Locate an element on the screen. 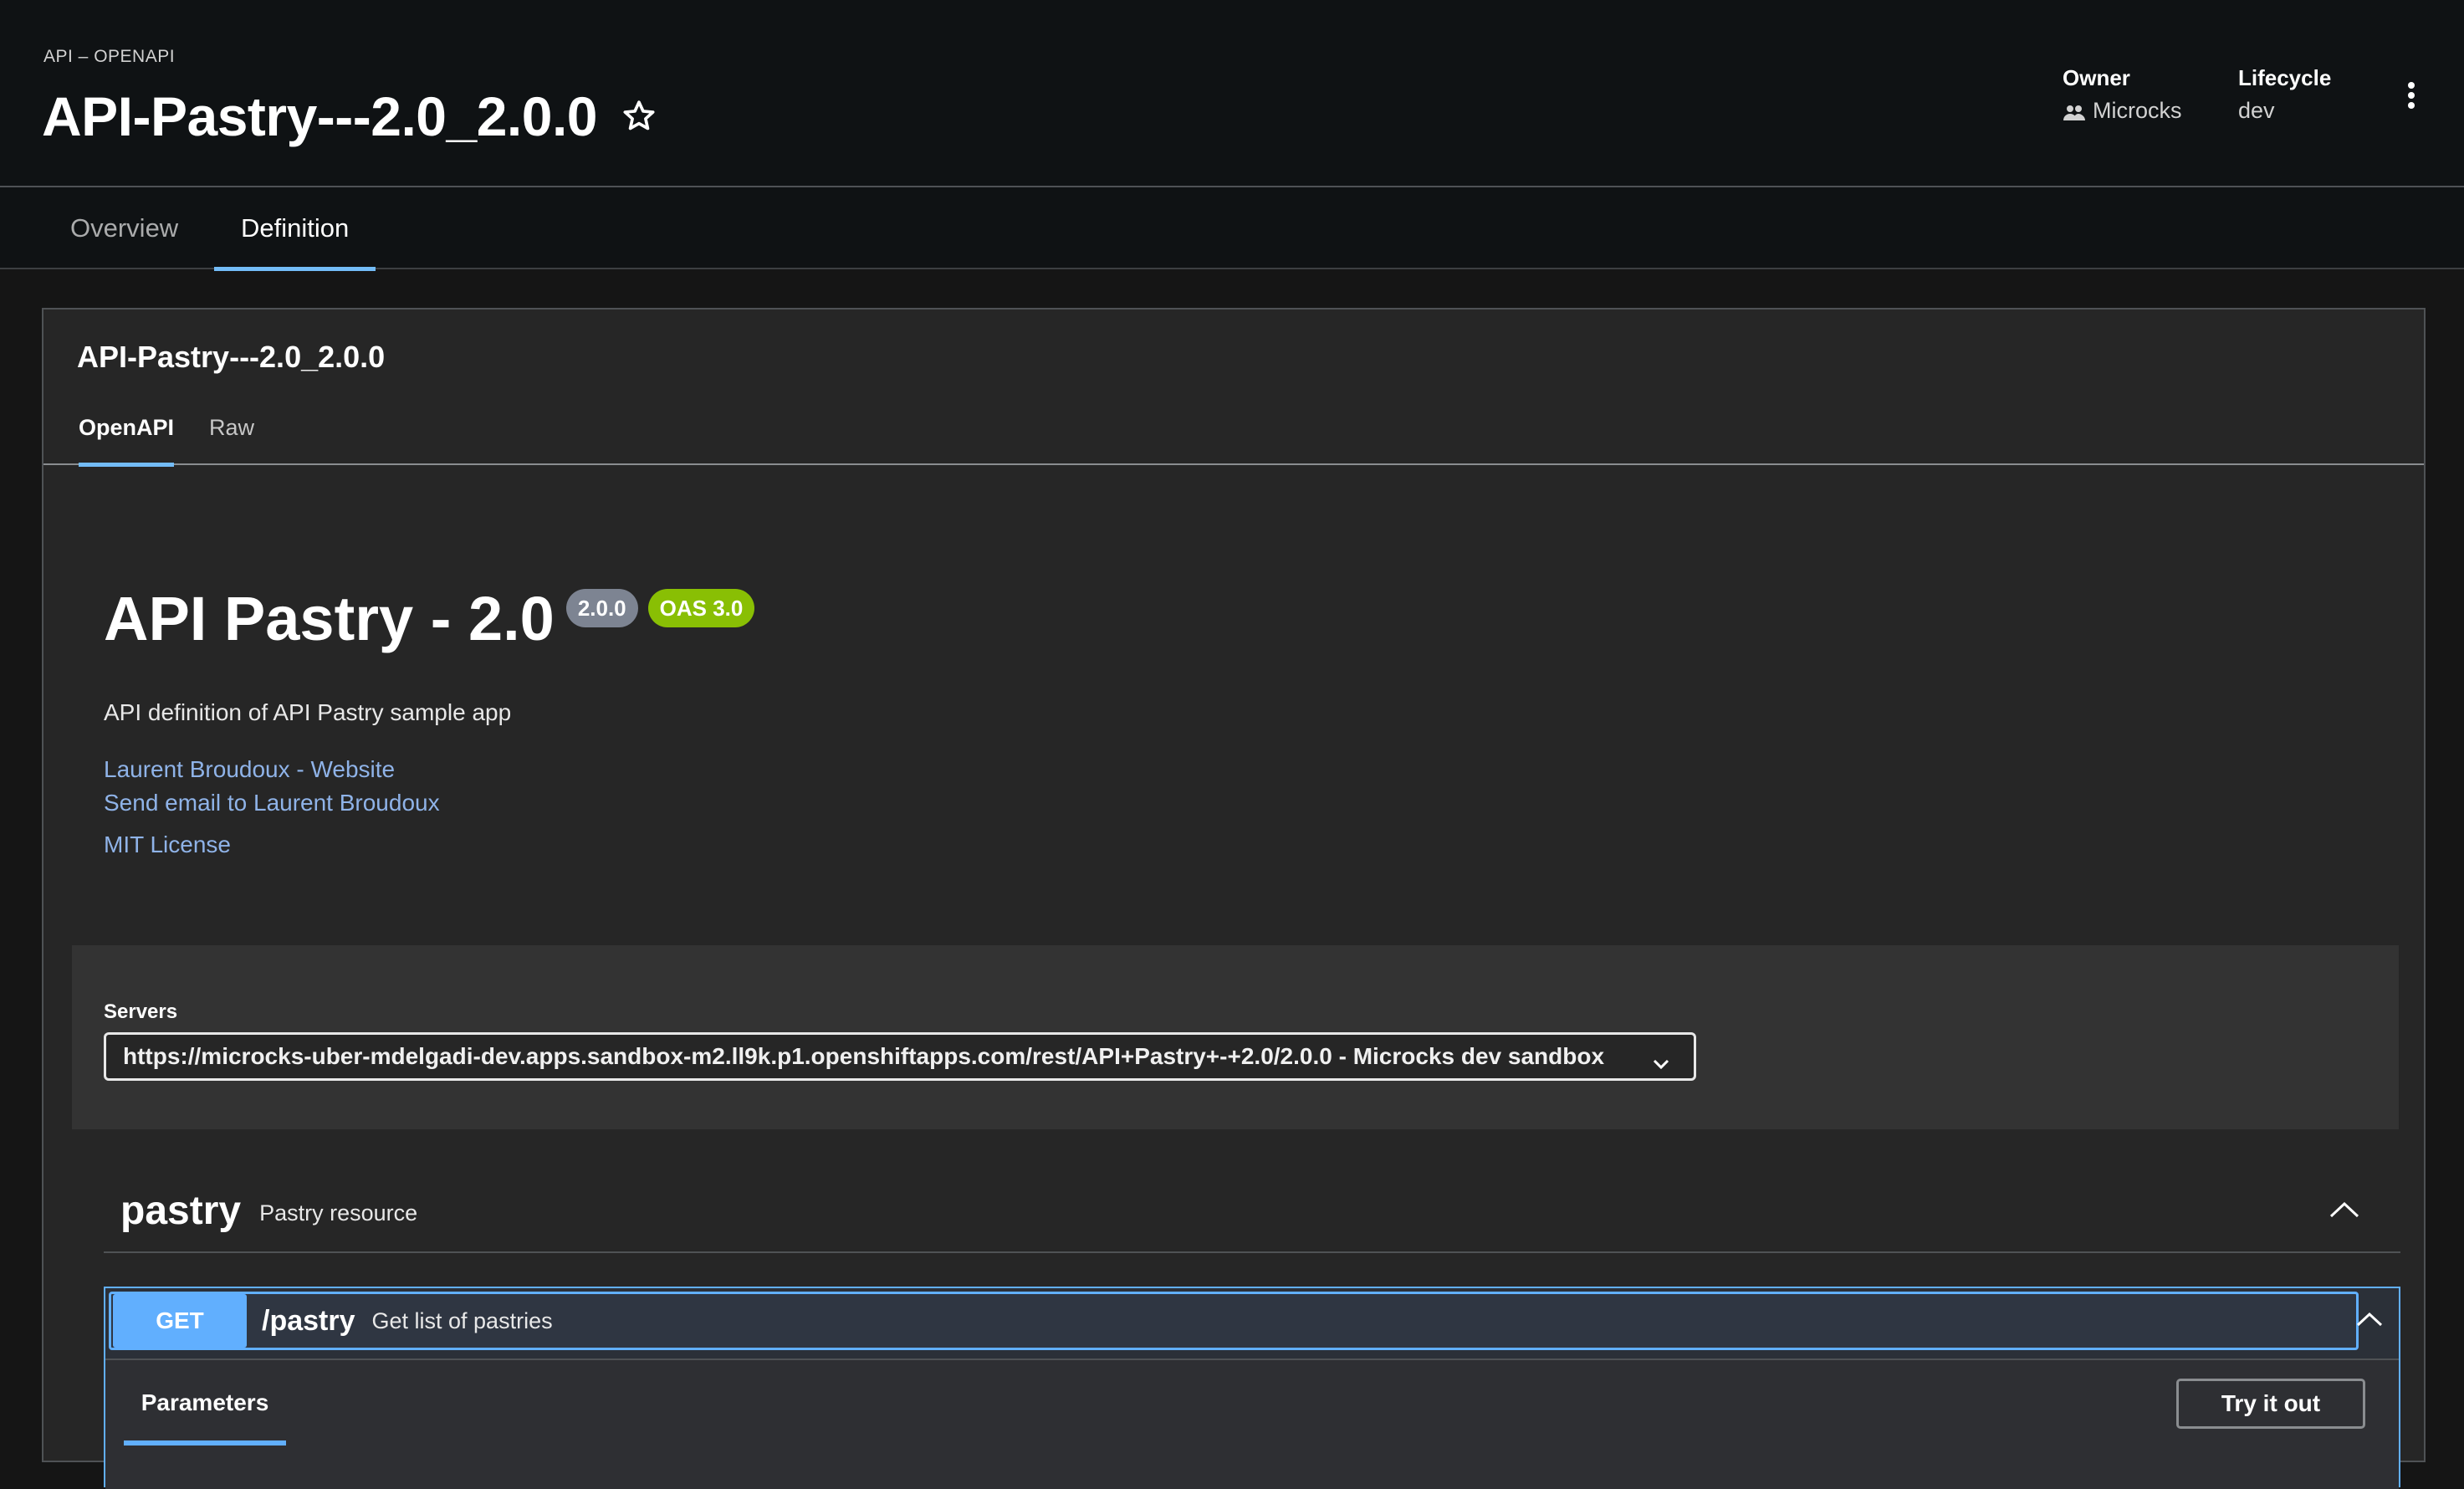 This screenshot has height=1489, width=2464. license-link: MIT License is located at coordinates (168, 844).